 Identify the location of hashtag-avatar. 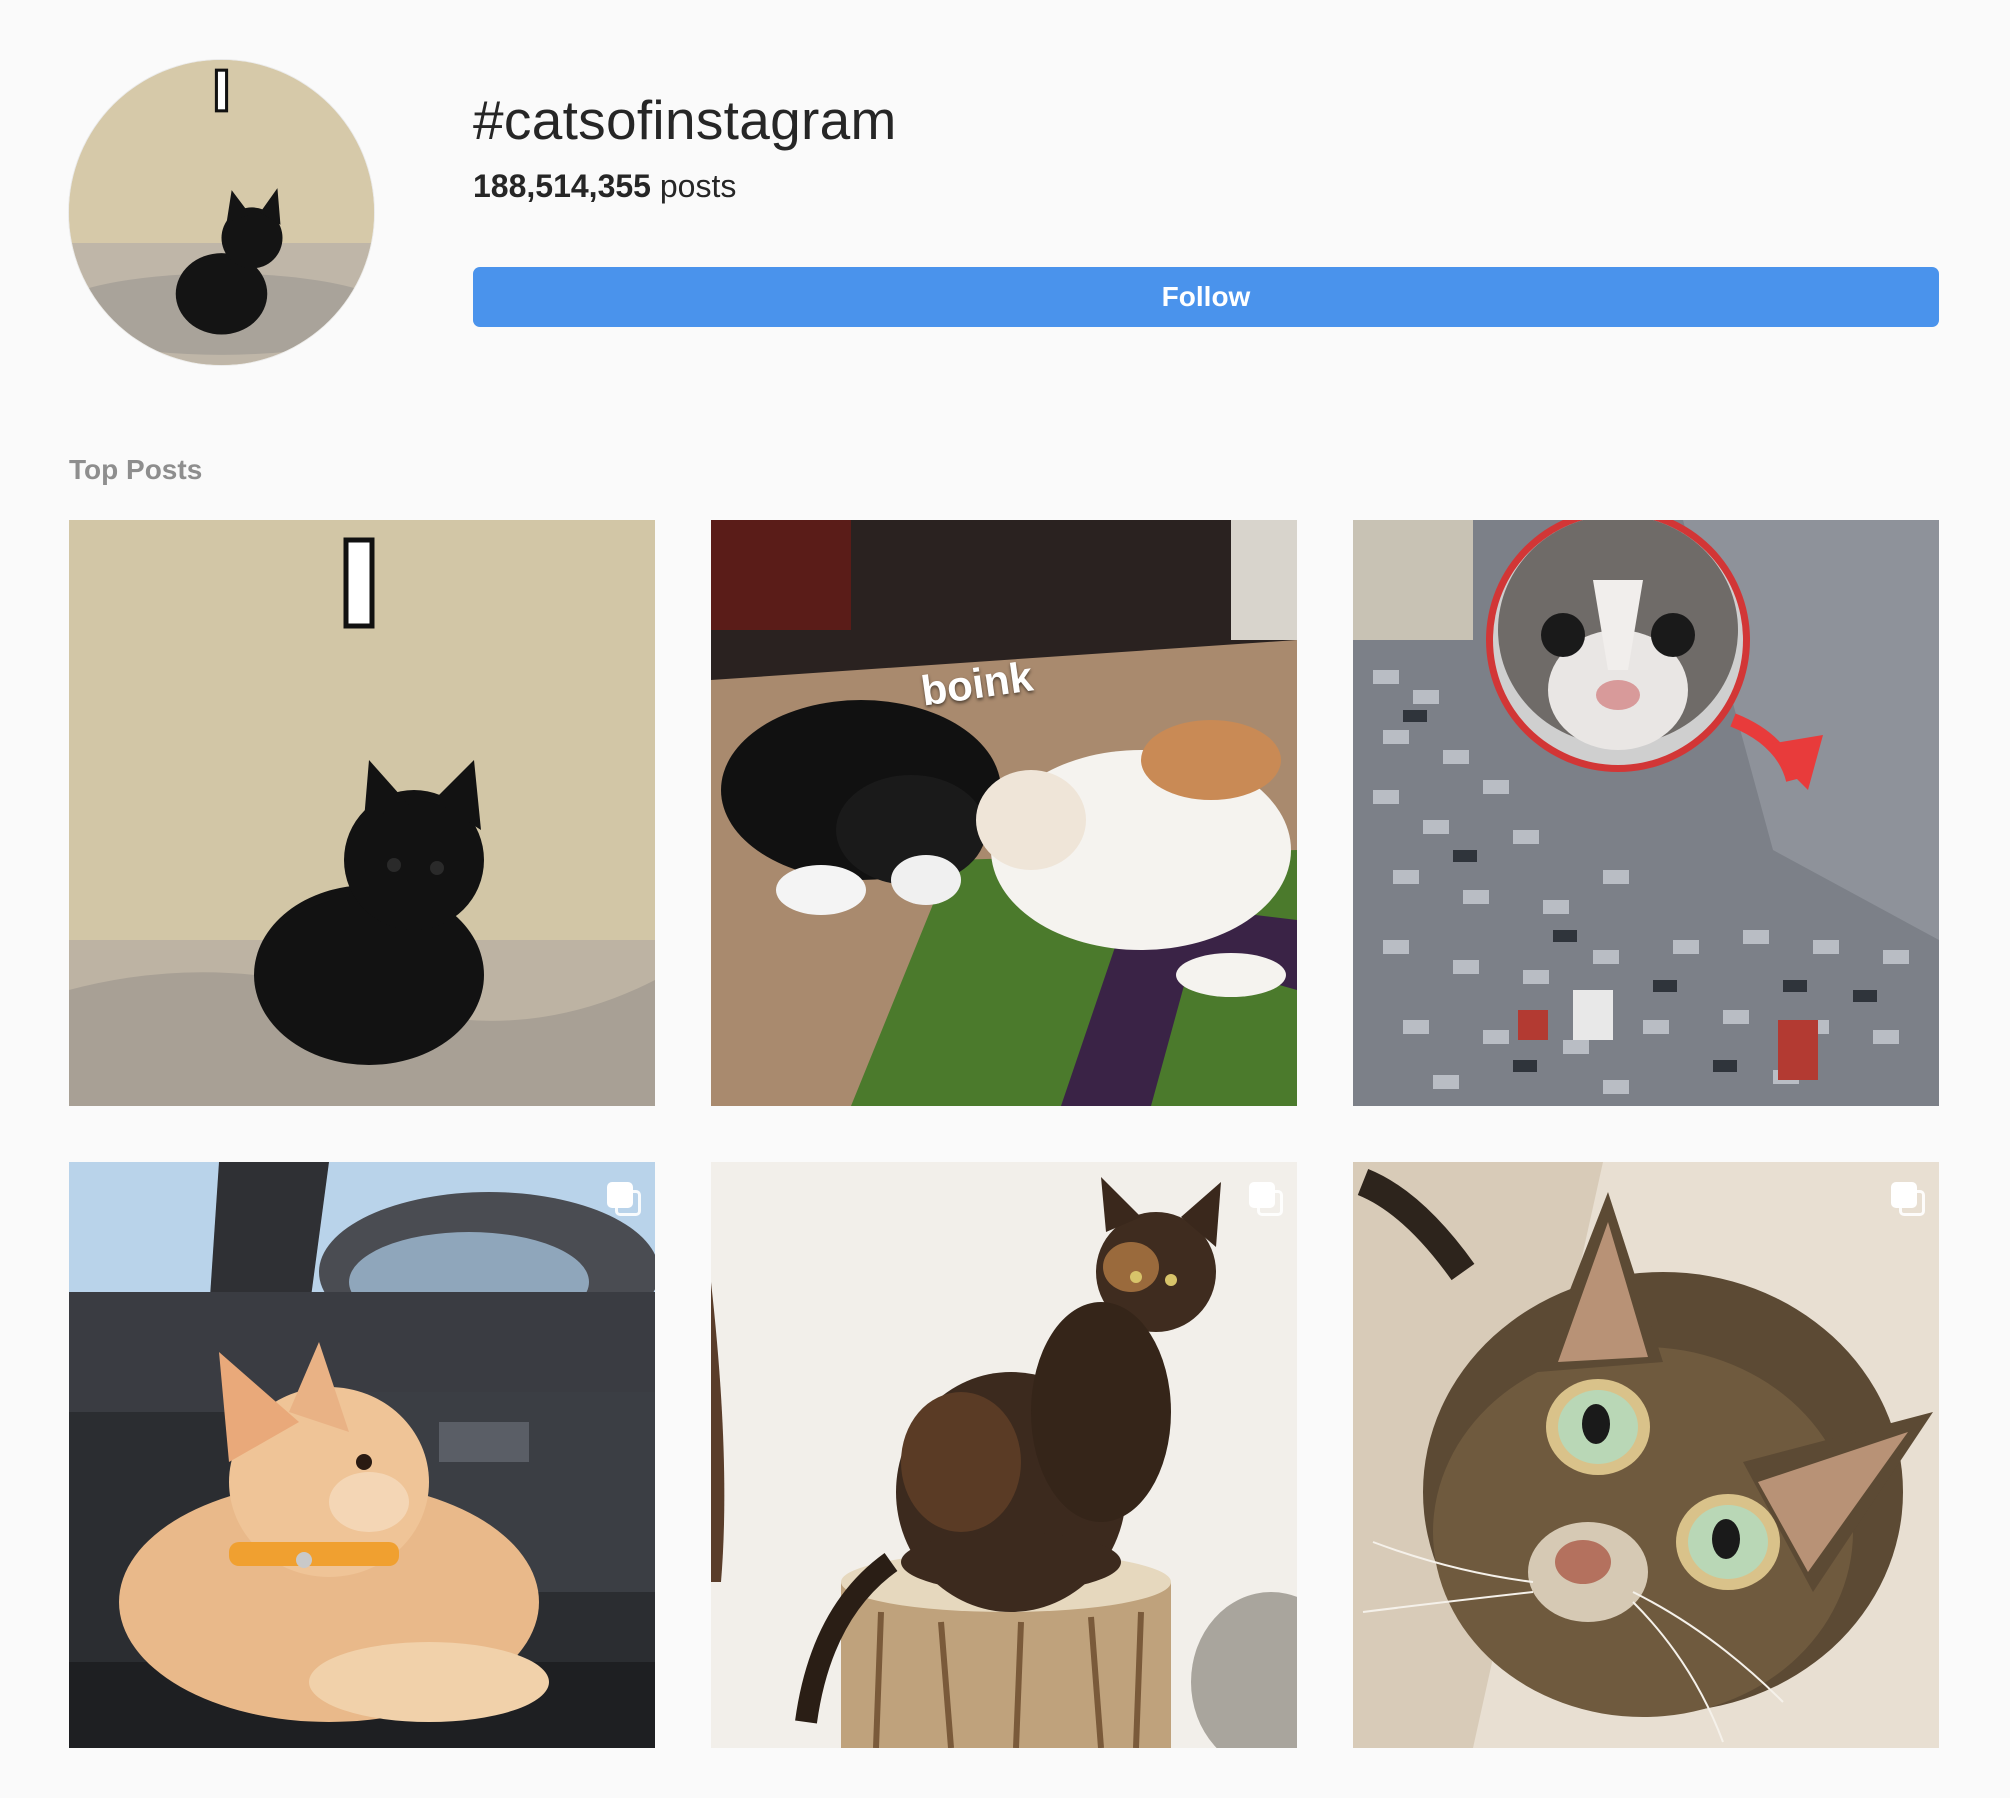
(221, 212).